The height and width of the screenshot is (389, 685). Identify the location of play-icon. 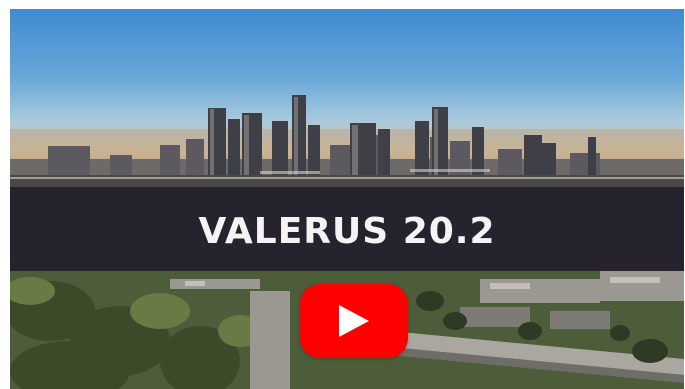
(354, 321).